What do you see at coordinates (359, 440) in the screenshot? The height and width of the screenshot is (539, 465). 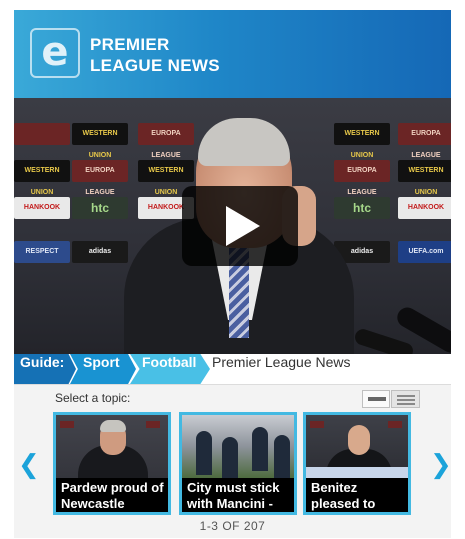 I see `thumb-figure-head` at bounding box center [359, 440].